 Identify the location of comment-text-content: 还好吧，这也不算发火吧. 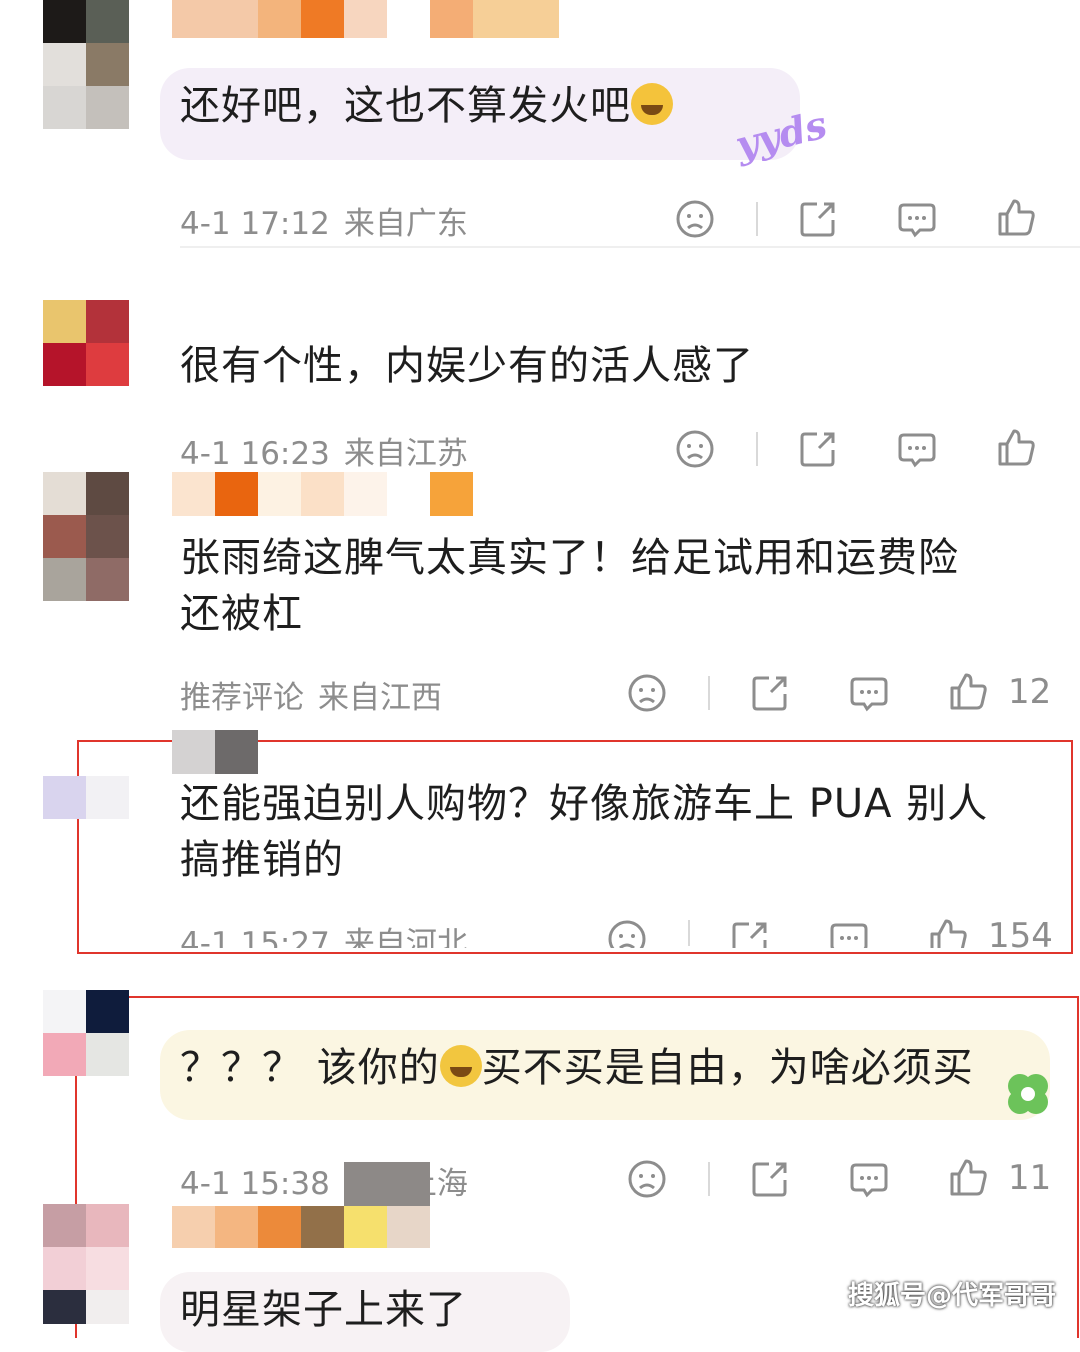
(405, 106).